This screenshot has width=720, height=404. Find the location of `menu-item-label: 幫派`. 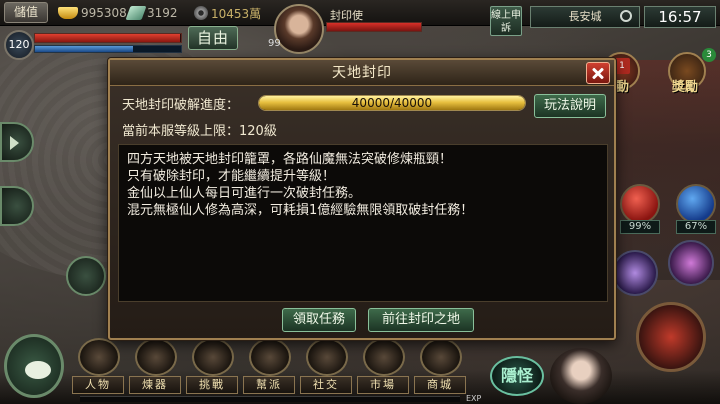

menu-item-label: 幫派 is located at coordinates (269, 385).